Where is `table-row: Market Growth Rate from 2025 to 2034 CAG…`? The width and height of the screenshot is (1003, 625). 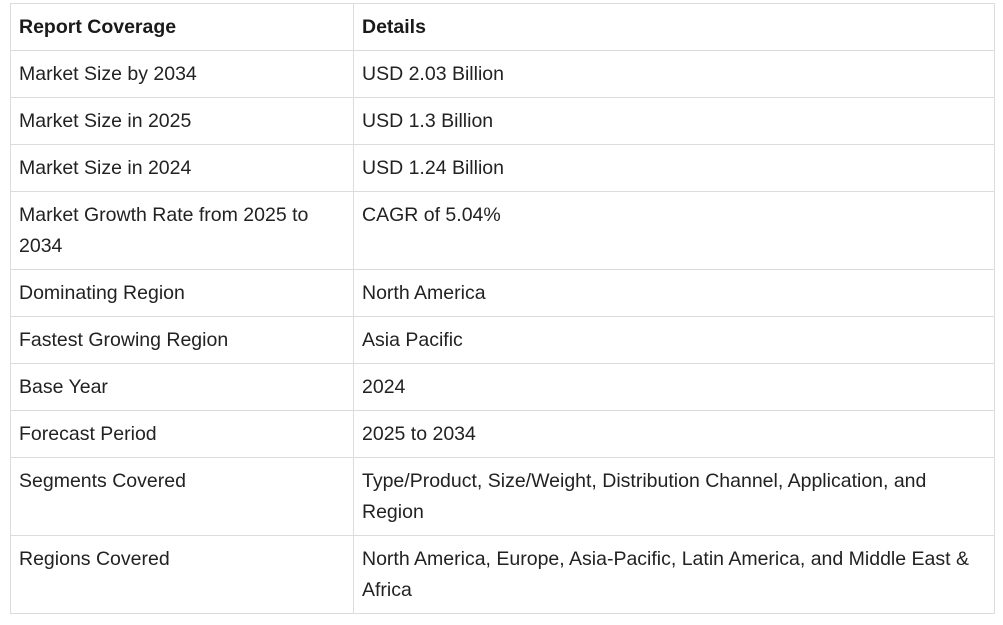
table-row: Market Growth Rate from 2025 to 2034 CAG… is located at coordinates (502, 230).